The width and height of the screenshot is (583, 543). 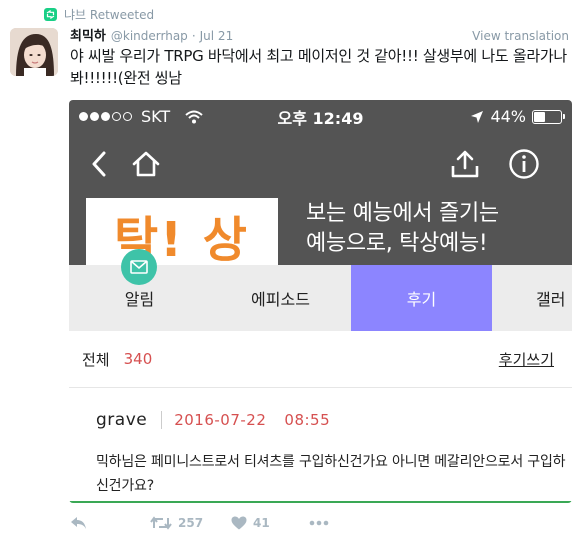 I want to click on total-count: 340, so click(x=138, y=359).